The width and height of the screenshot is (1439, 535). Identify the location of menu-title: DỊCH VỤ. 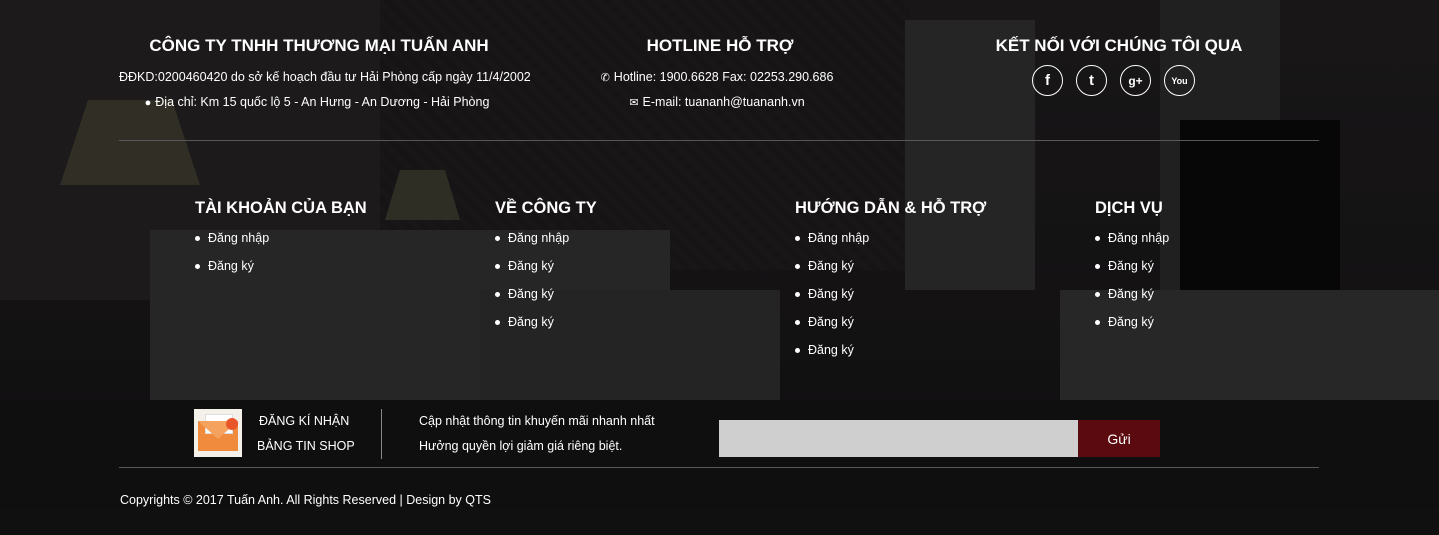
(1129, 208).